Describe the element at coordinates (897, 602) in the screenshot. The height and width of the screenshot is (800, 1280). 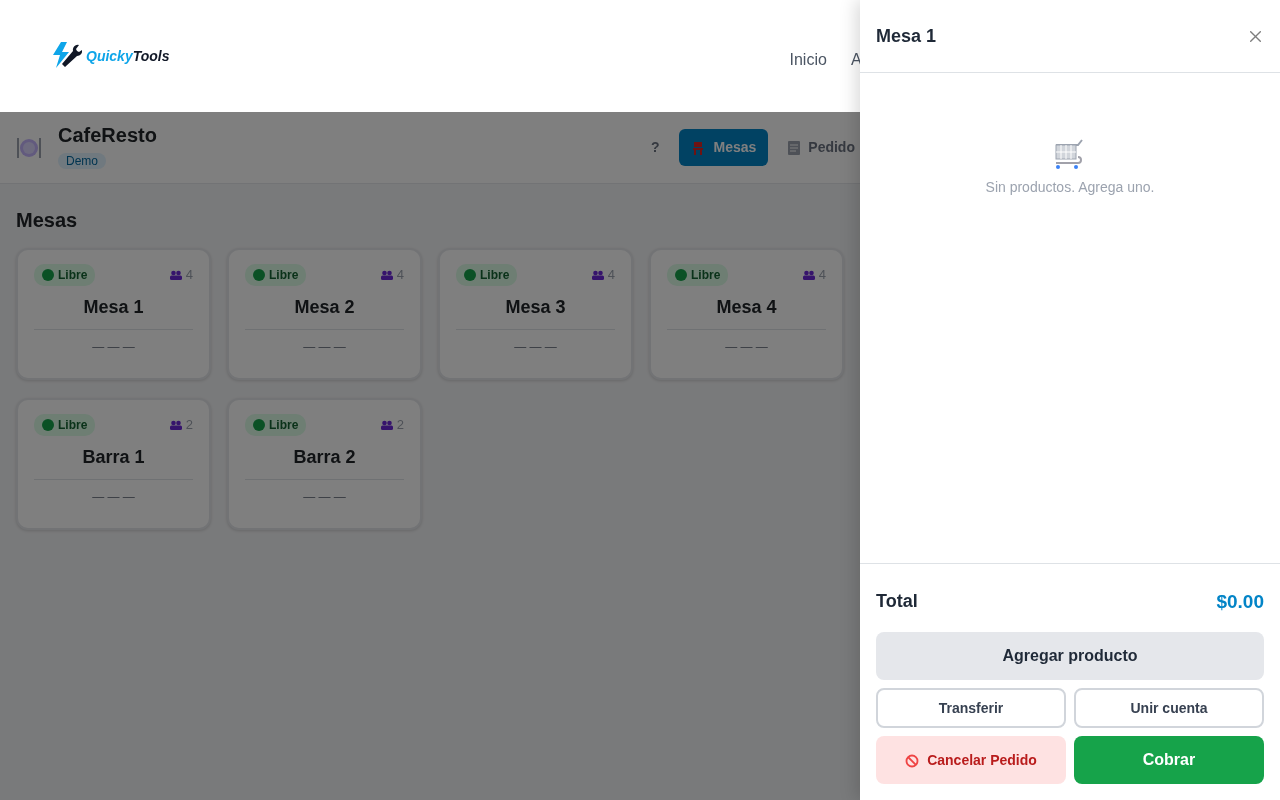
I see `total-label: Total` at that location.